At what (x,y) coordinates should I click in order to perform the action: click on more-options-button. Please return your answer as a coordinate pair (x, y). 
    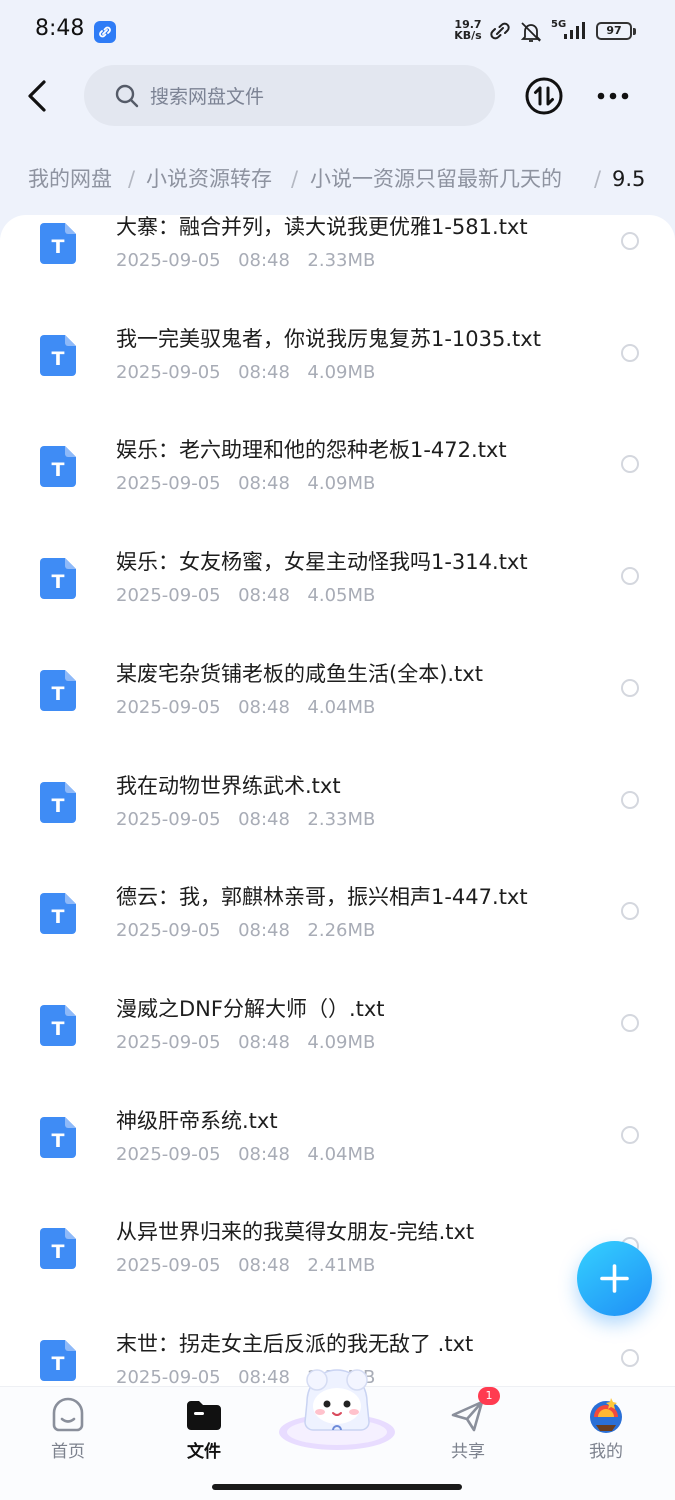
    Looking at the image, I should click on (613, 96).